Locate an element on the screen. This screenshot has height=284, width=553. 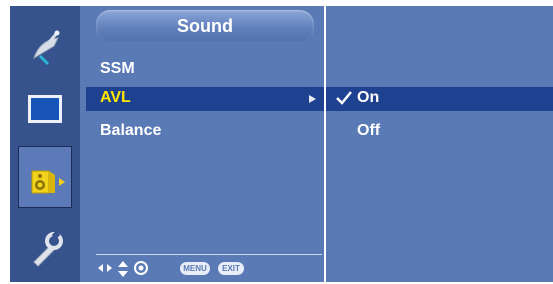
sidebar-item-channel is located at coordinates (45, 47).